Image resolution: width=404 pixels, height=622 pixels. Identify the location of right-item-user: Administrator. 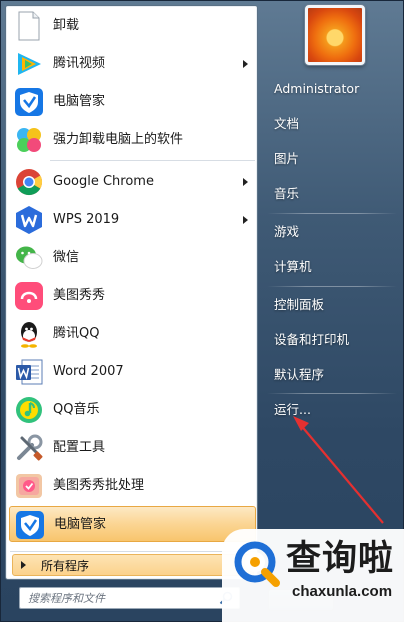
(332, 89).